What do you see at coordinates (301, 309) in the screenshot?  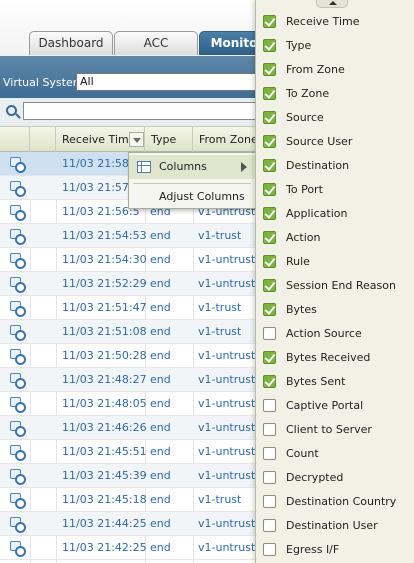 I see `column-option-label: Bytes` at bounding box center [301, 309].